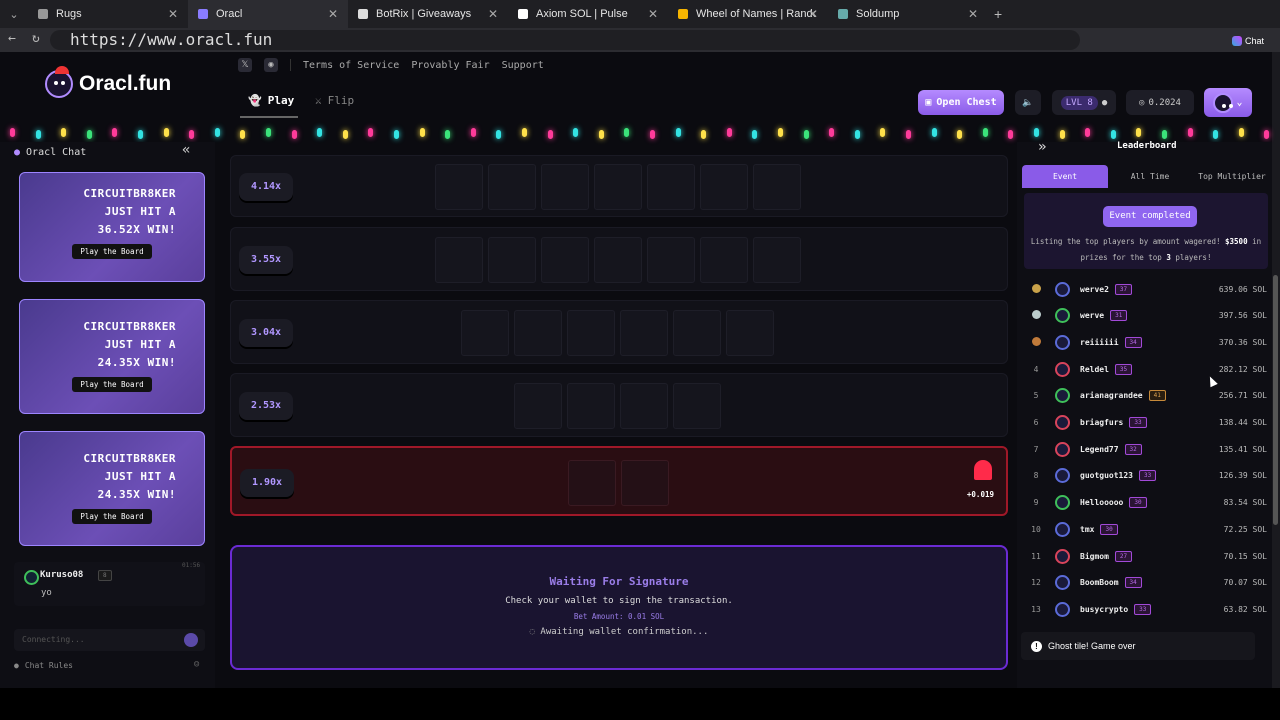  What do you see at coordinates (271, 65) in the screenshot?
I see `discord-icon: ◉` at bounding box center [271, 65].